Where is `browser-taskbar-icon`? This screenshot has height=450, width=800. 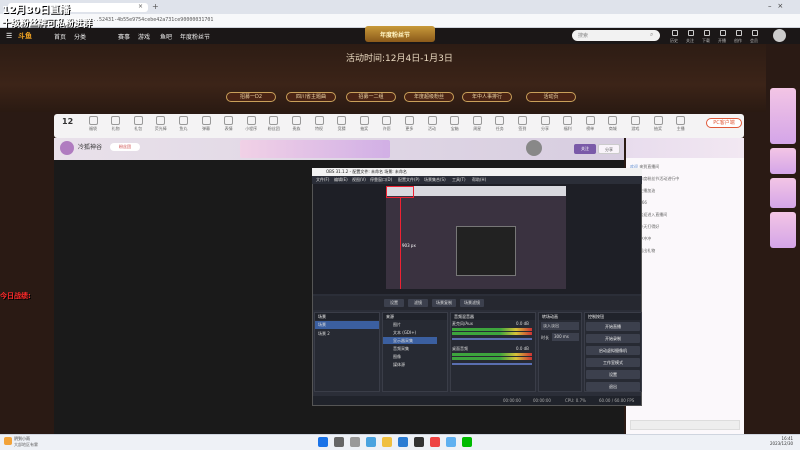
browser-taskbar-icon is located at coordinates (435, 442).